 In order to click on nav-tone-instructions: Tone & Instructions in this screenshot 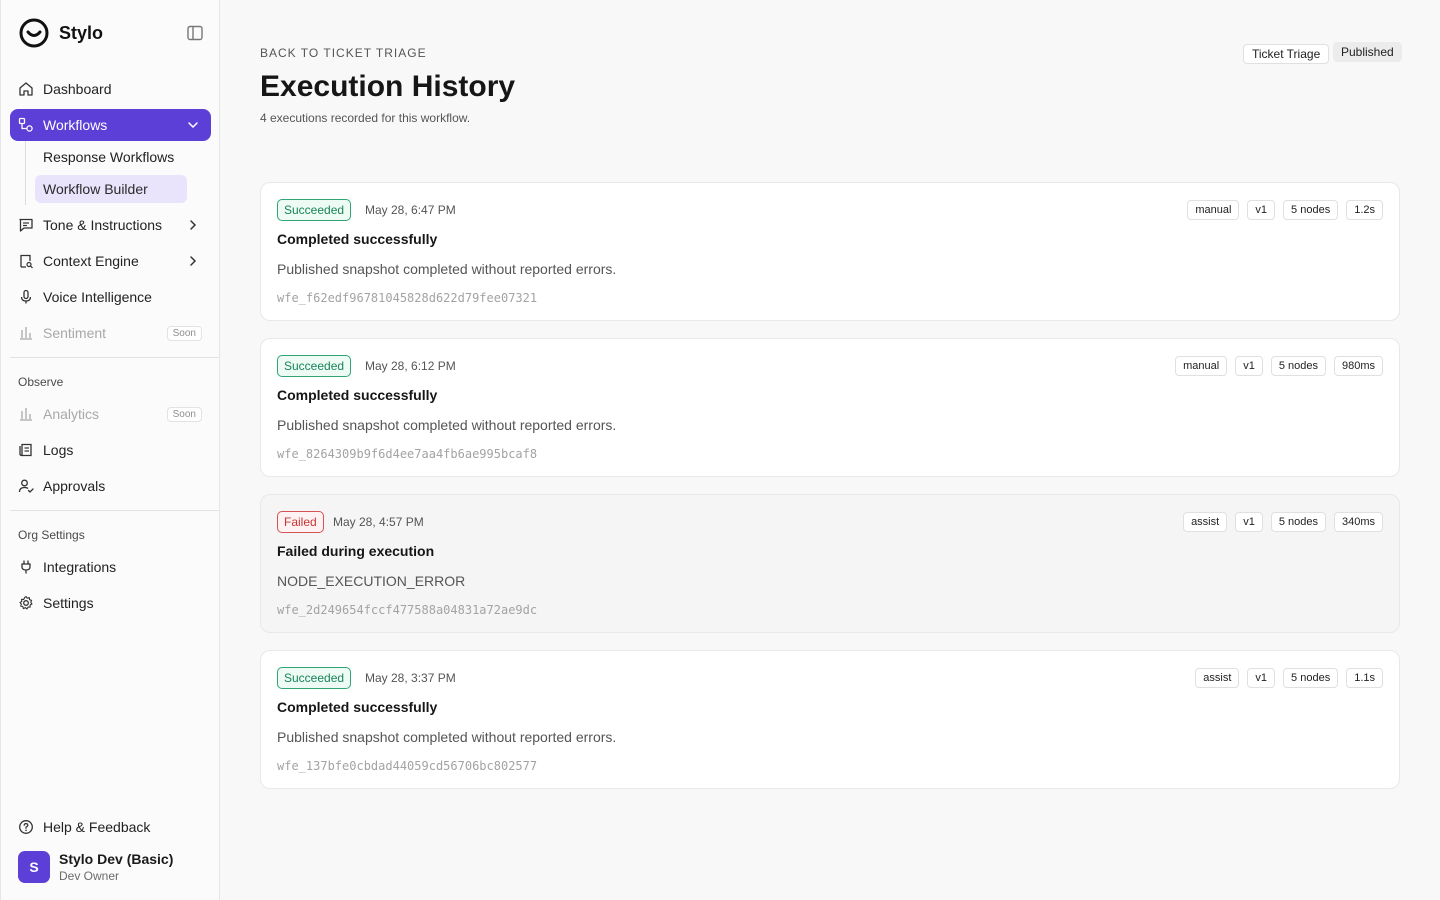, I will do `click(110, 225)`.